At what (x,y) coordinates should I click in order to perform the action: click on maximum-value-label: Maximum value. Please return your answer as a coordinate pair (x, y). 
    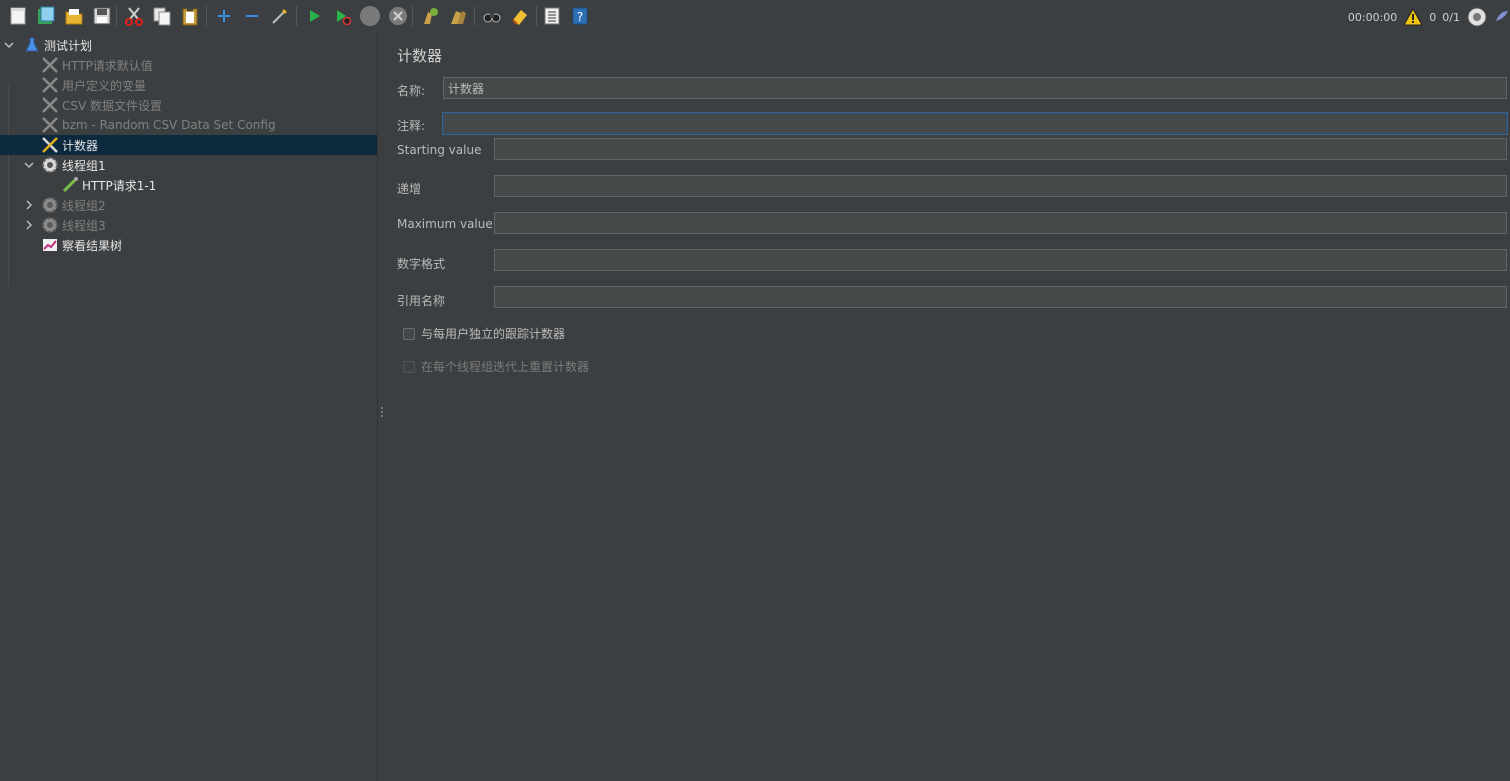
    Looking at the image, I should click on (445, 224).